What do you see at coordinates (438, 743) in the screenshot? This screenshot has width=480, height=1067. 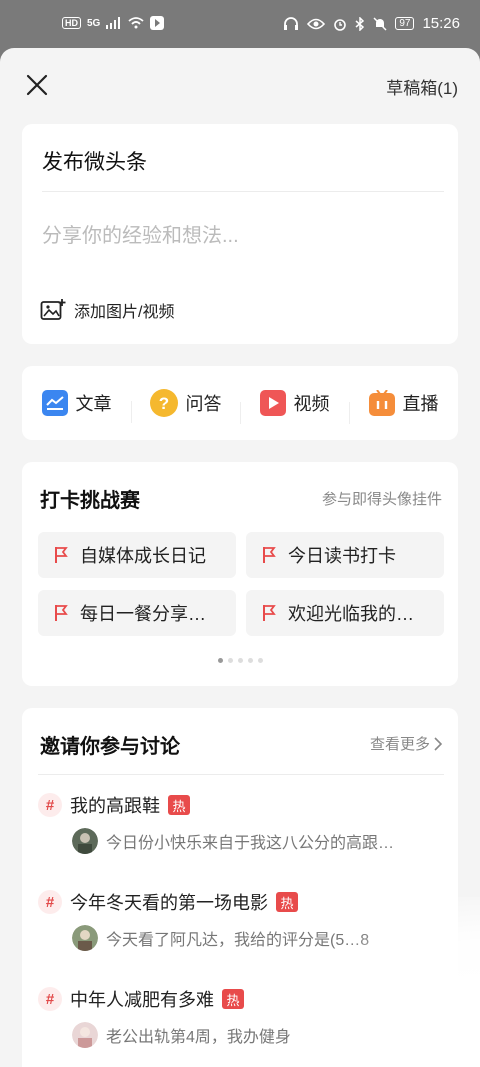 I see `chevron-right-icon` at bounding box center [438, 743].